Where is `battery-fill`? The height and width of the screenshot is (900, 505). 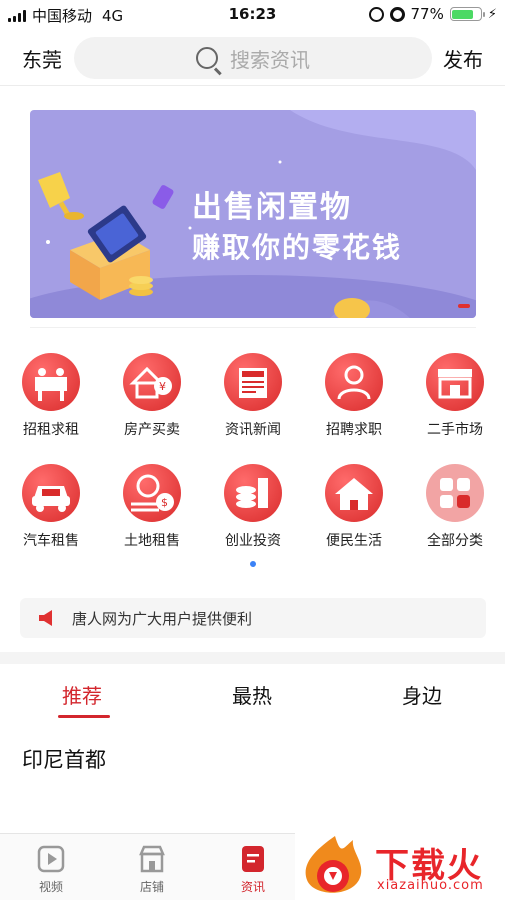
battery-fill is located at coordinates (463, 14).